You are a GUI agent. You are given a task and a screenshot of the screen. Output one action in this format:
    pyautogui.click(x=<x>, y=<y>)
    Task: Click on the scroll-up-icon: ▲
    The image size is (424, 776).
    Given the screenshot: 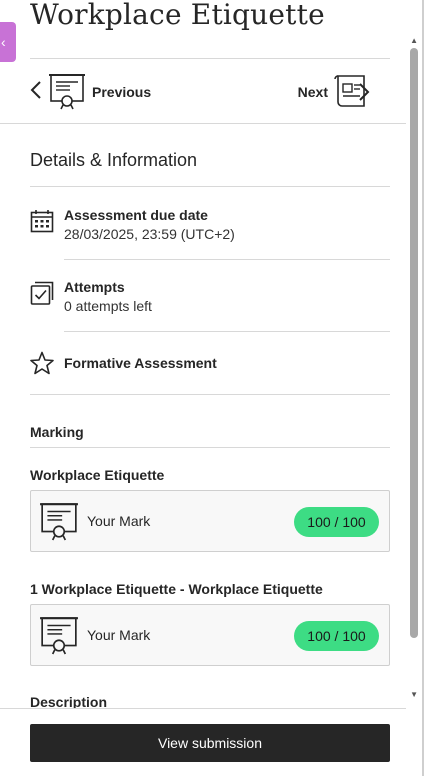 What is the action you would take?
    pyautogui.click(x=414, y=40)
    